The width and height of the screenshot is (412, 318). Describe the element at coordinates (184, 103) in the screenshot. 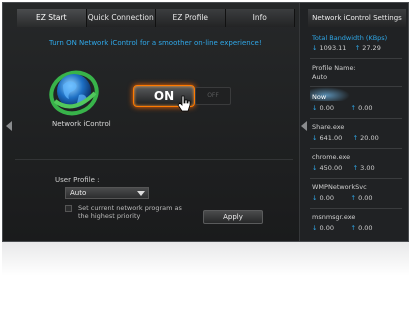

I see `cursor-icon` at that location.